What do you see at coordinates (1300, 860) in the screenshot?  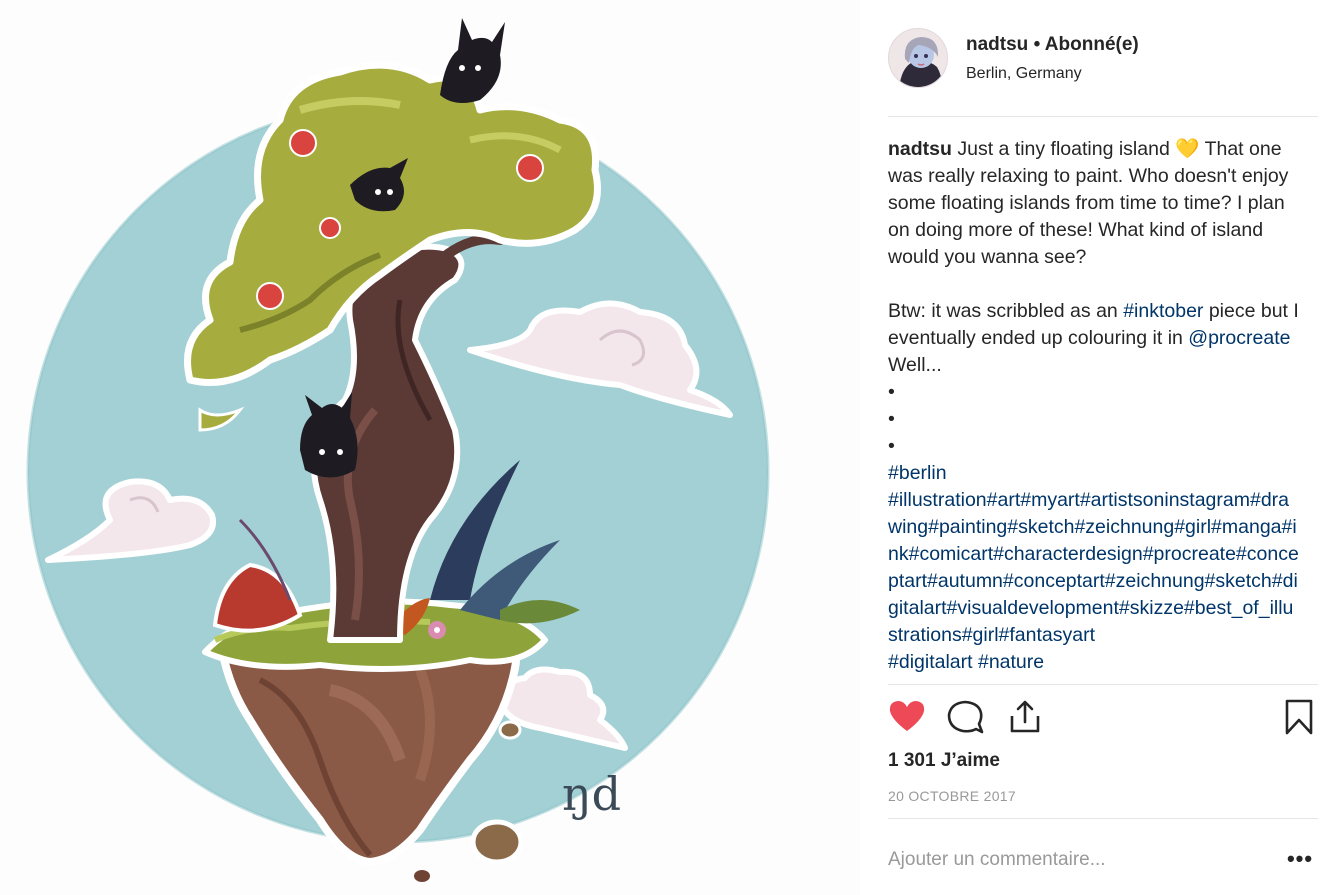 I see `more-options-button: •••` at bounding box center [1300, 860].